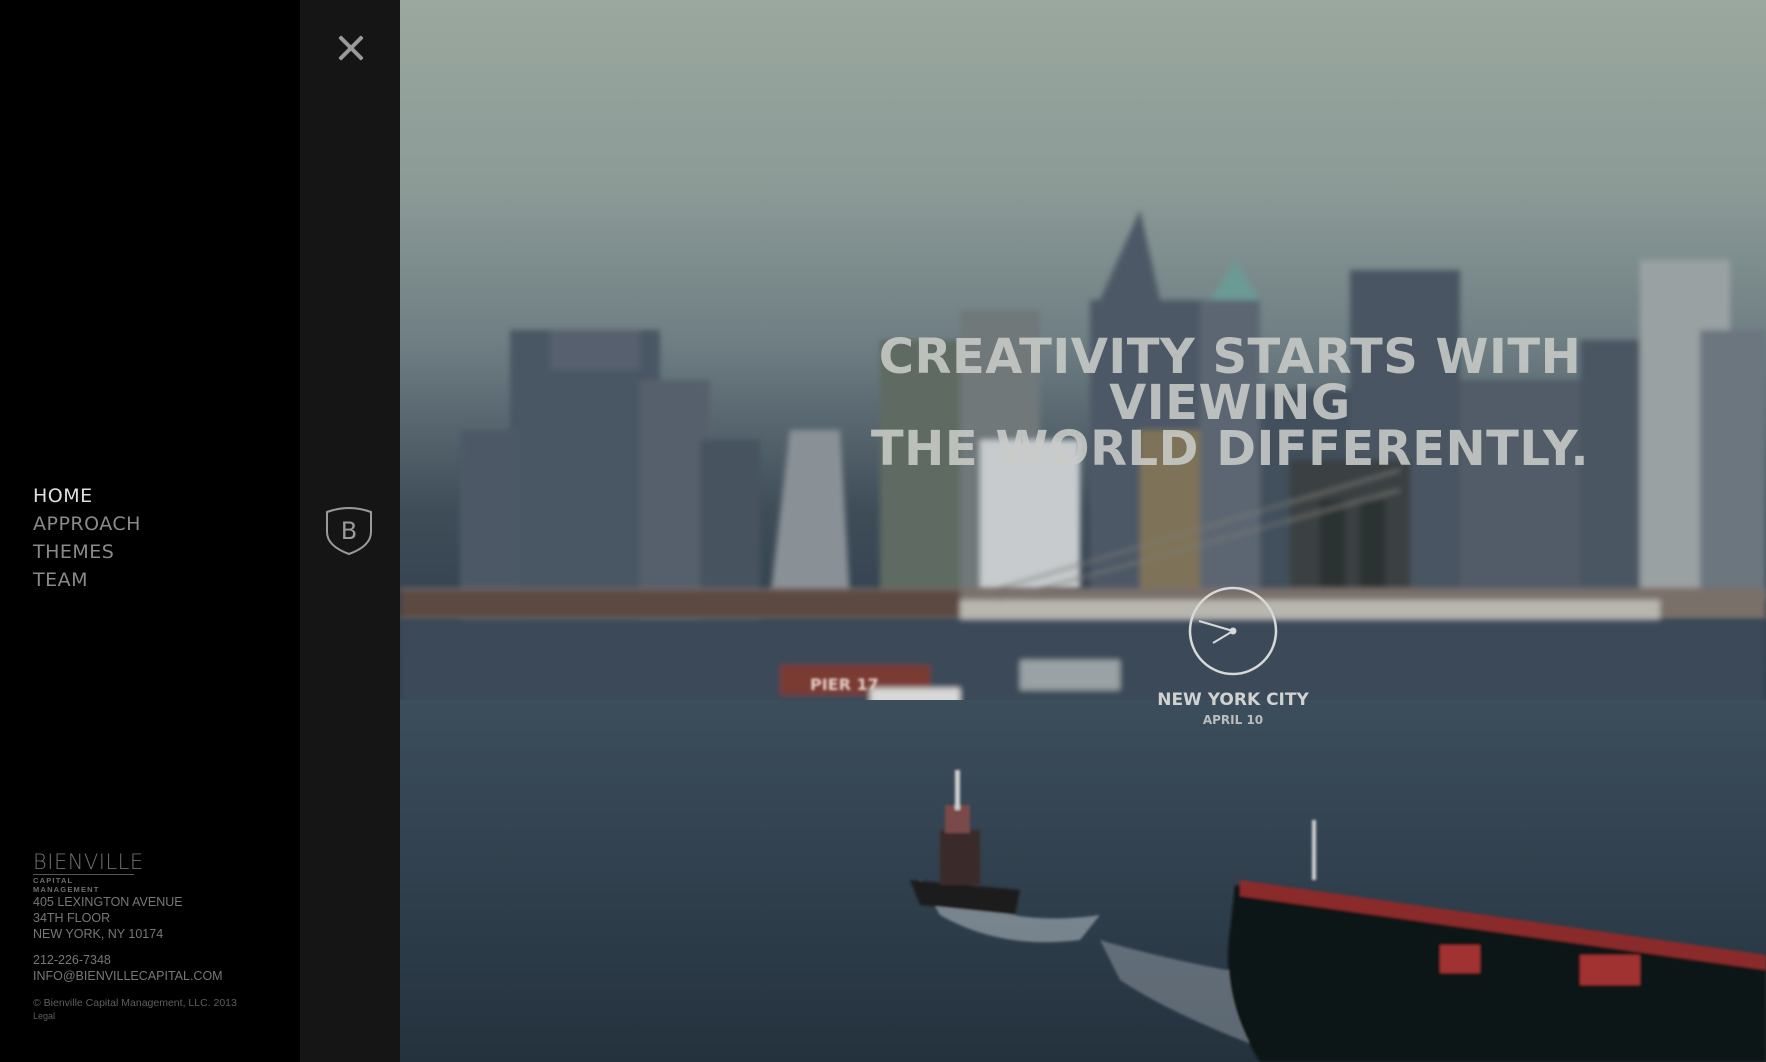 This screenshot has height=1062, width=1766. Describe the element at coordinates (72, 918) in the screenshot. I see `address-line-2: 34TH FLOOR` at that location.